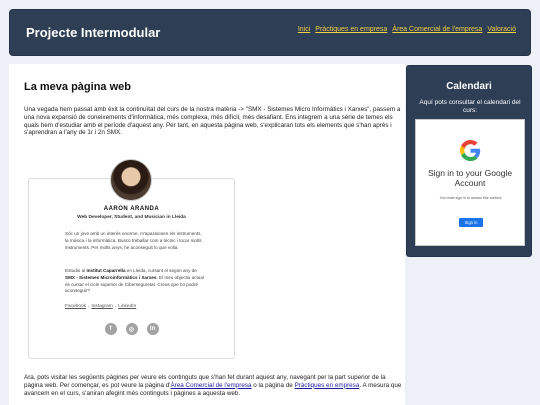  I want to click on social-icons: f ◎ in, so click(131, 329).